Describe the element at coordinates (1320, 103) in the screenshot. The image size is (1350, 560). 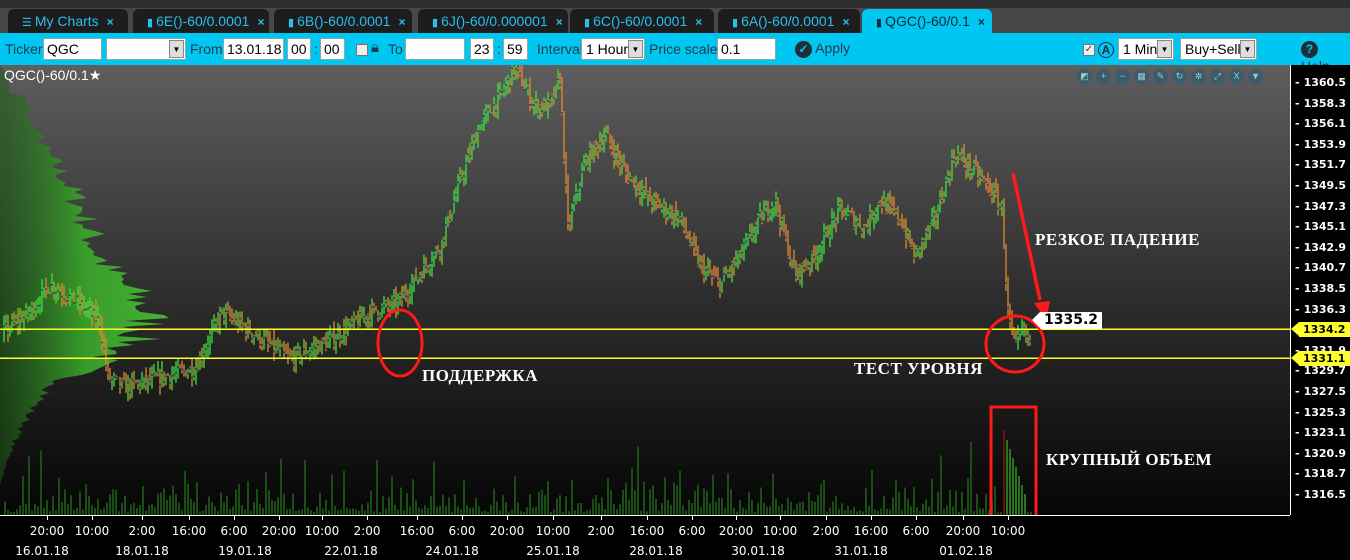
I see `price-tick-label: 1358.3` at that location.